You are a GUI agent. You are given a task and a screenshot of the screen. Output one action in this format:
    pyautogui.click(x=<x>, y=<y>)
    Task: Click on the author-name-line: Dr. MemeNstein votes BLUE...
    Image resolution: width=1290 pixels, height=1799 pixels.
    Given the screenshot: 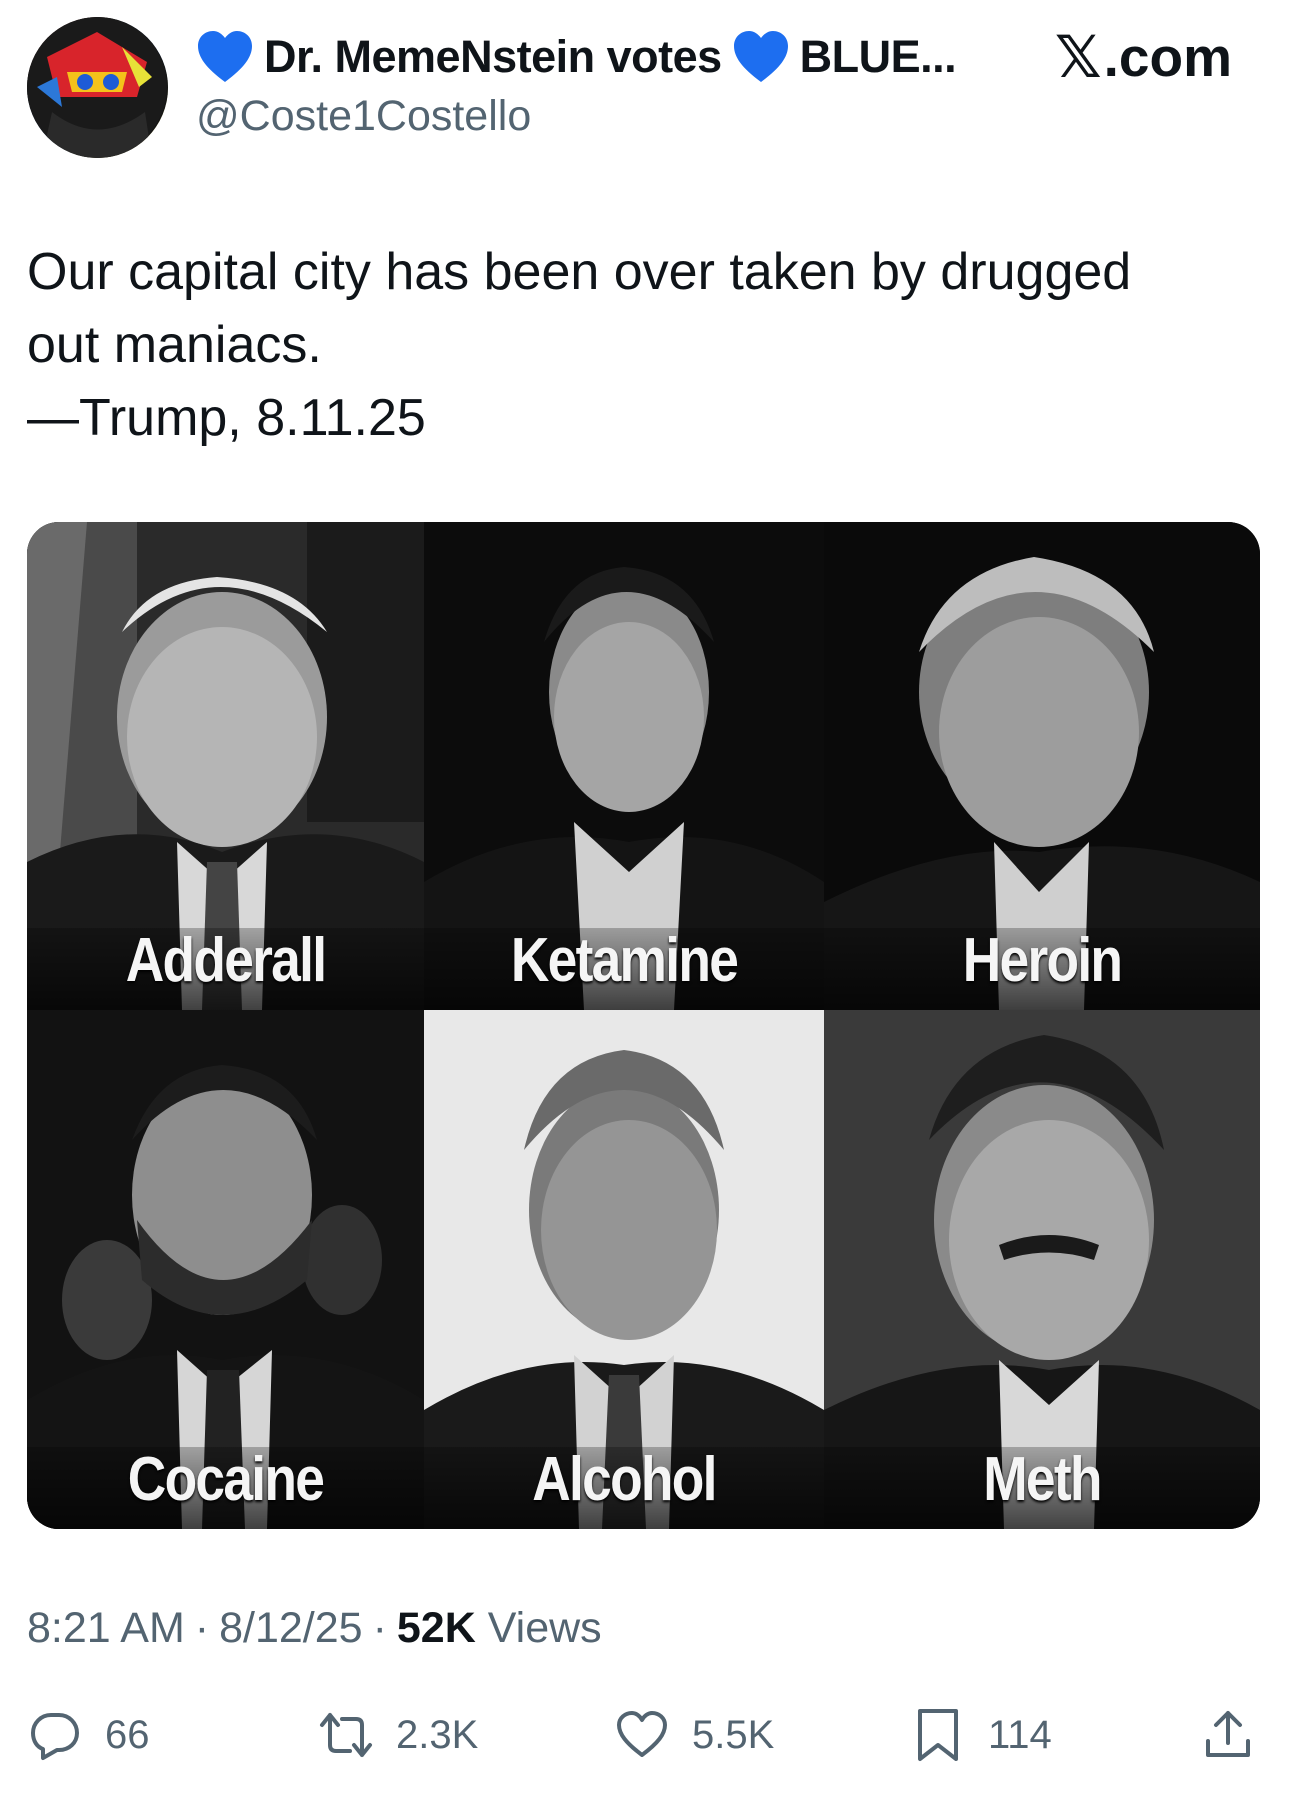 What is the action you would take?
    pyautogui.click(x=576, y=57)
    